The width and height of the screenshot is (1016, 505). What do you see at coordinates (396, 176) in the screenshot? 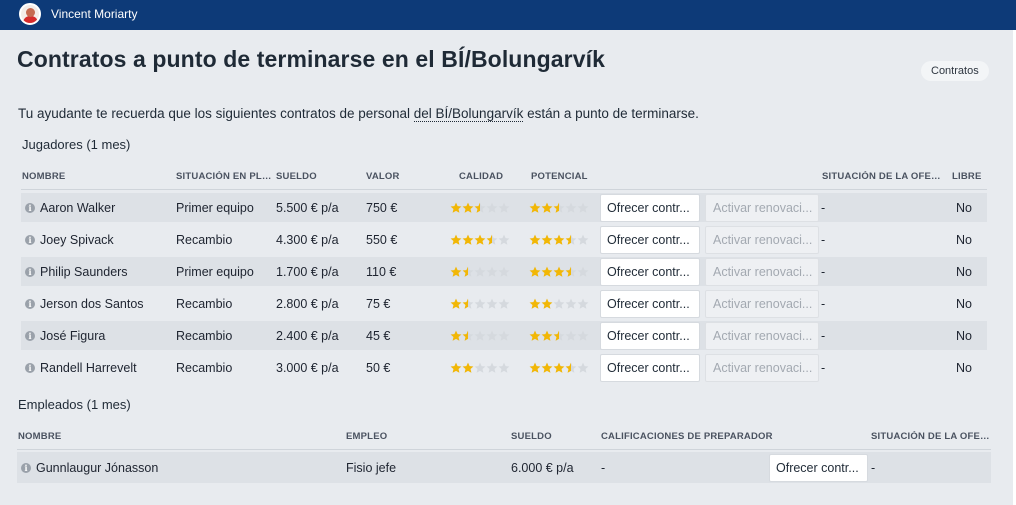
I see `col-value: VALOR` at bounding box center [396, 176].